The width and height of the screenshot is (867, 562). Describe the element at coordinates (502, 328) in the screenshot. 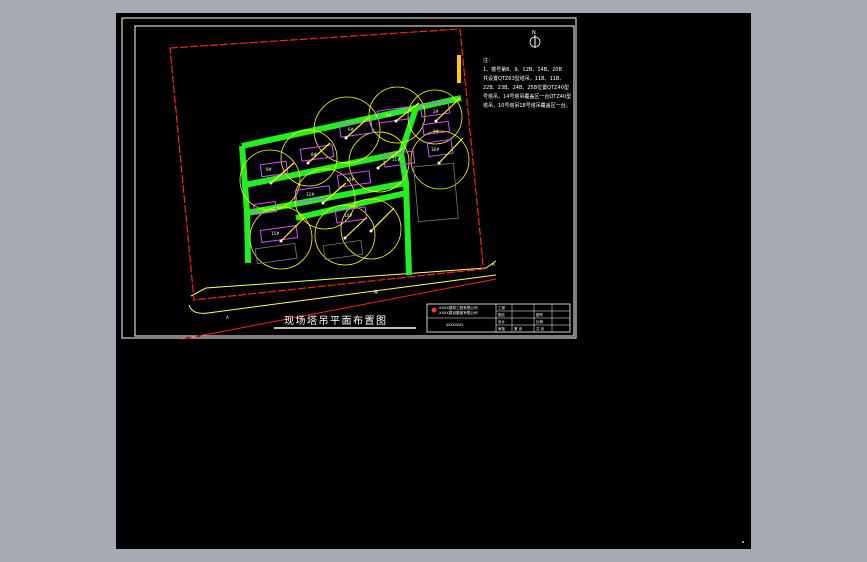

I see `tb-cell: 审核` at that location.